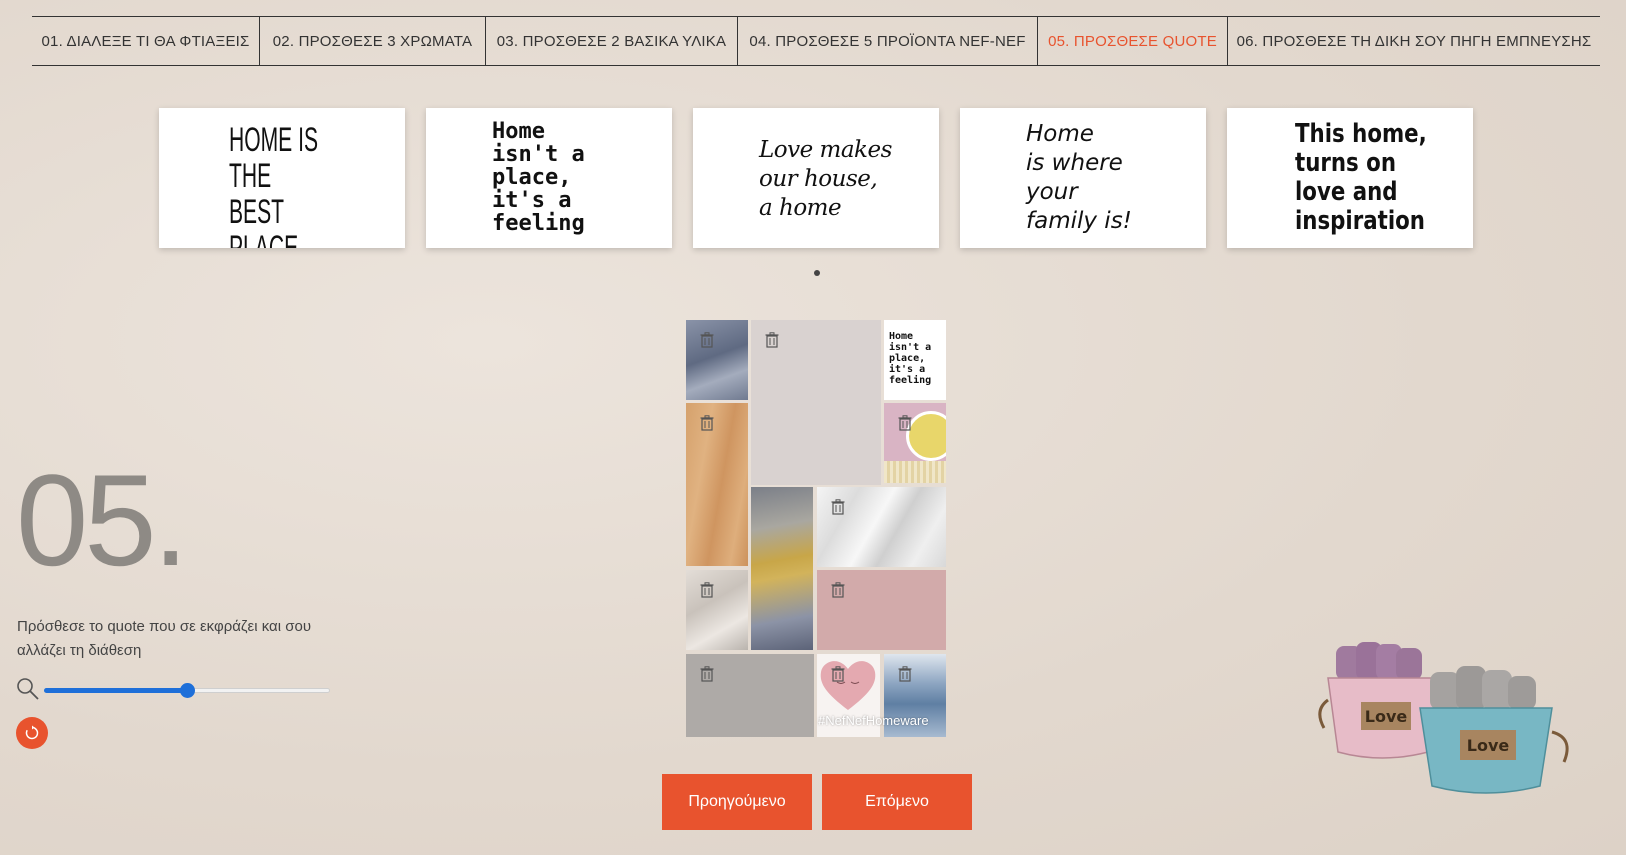 The height and width of the screenshot is (855, 1626). I want to click on reset-button, so click(32, 733).